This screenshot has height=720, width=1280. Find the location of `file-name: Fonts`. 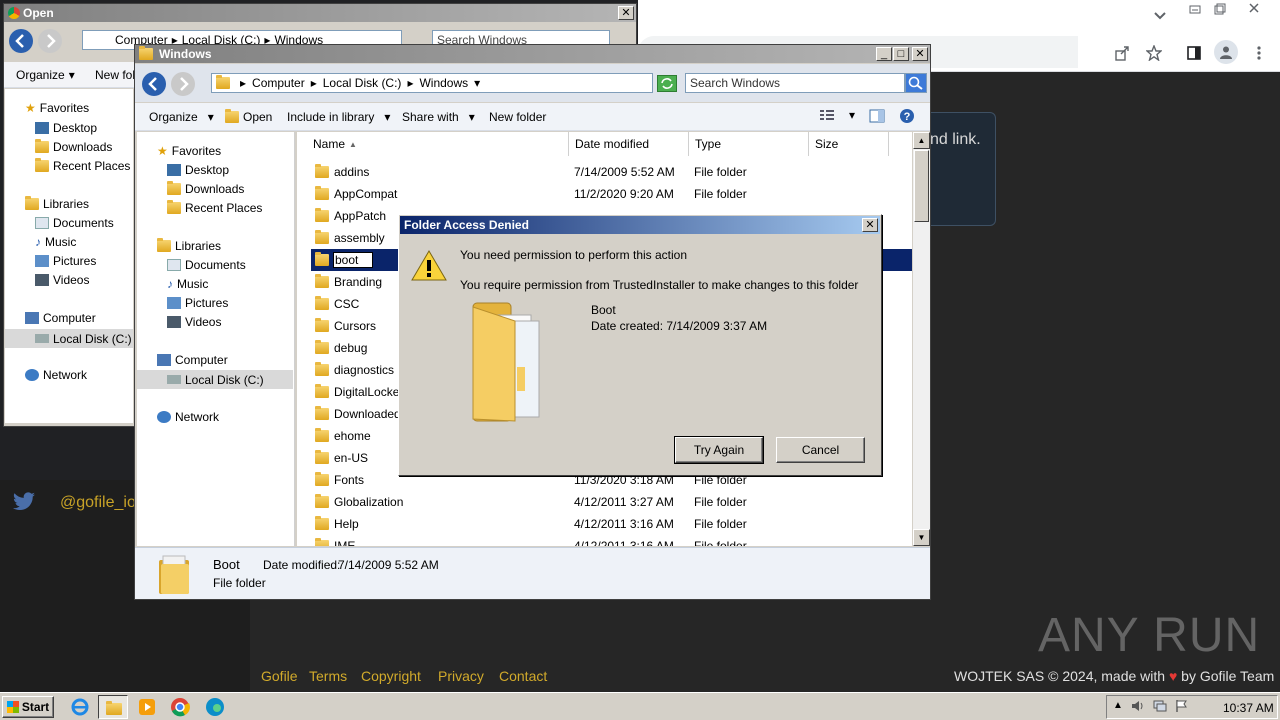

file-name: Fonts is located at coordinates (349, 480).